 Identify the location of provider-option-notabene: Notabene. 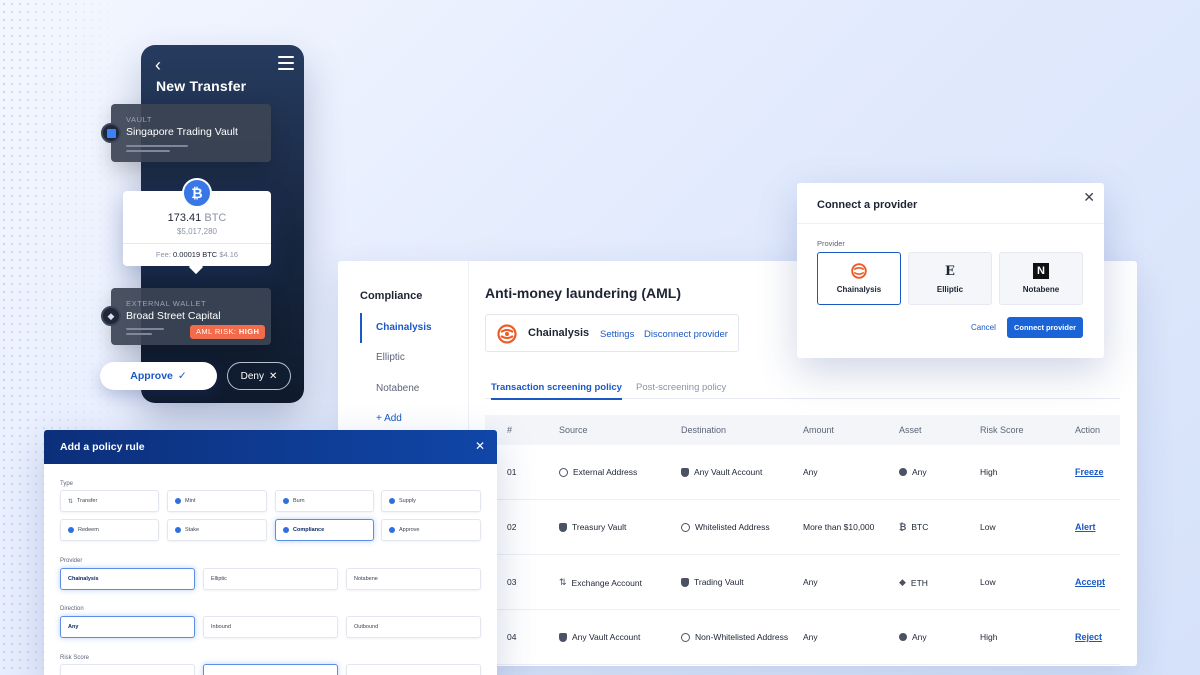
(413, 579).